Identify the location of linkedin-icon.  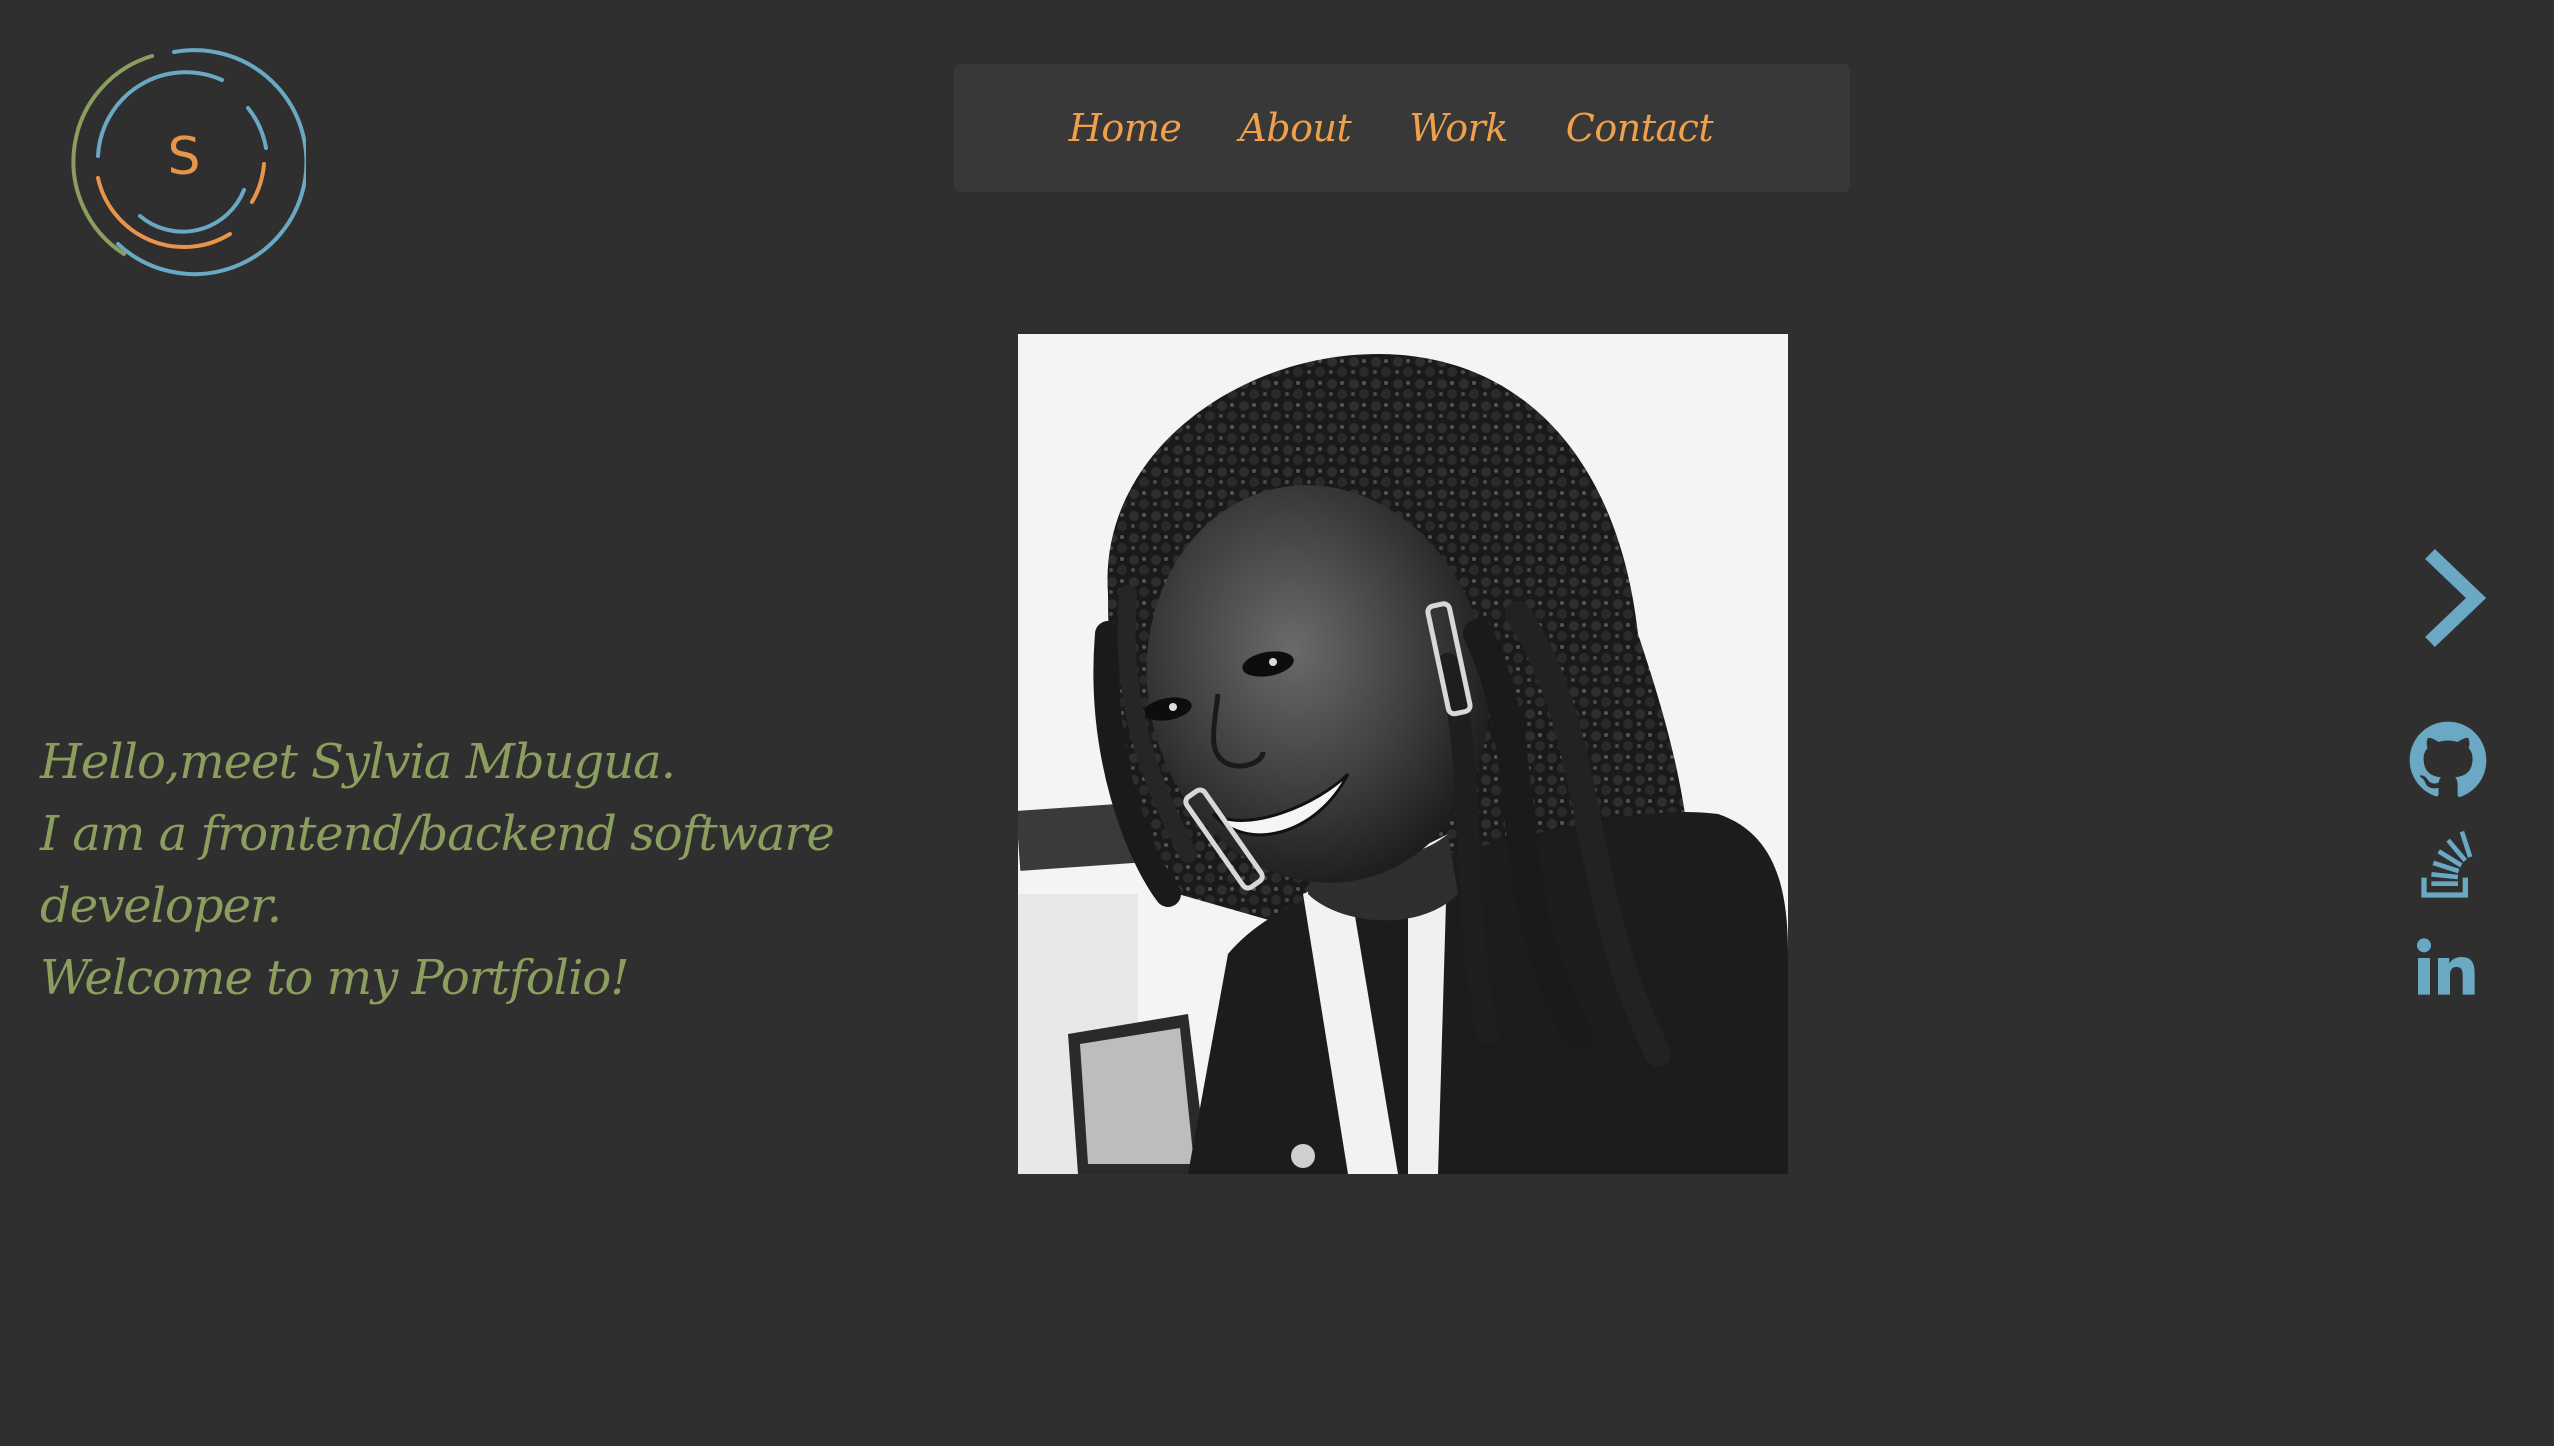
(2446, 966).